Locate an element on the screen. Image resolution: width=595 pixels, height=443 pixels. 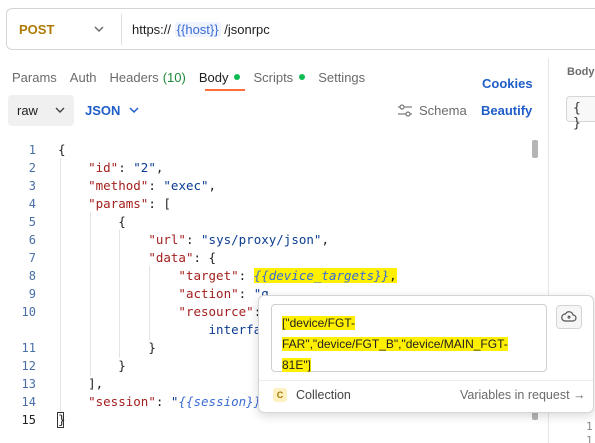
line-number: 8 is located at coordinates (32, 276).